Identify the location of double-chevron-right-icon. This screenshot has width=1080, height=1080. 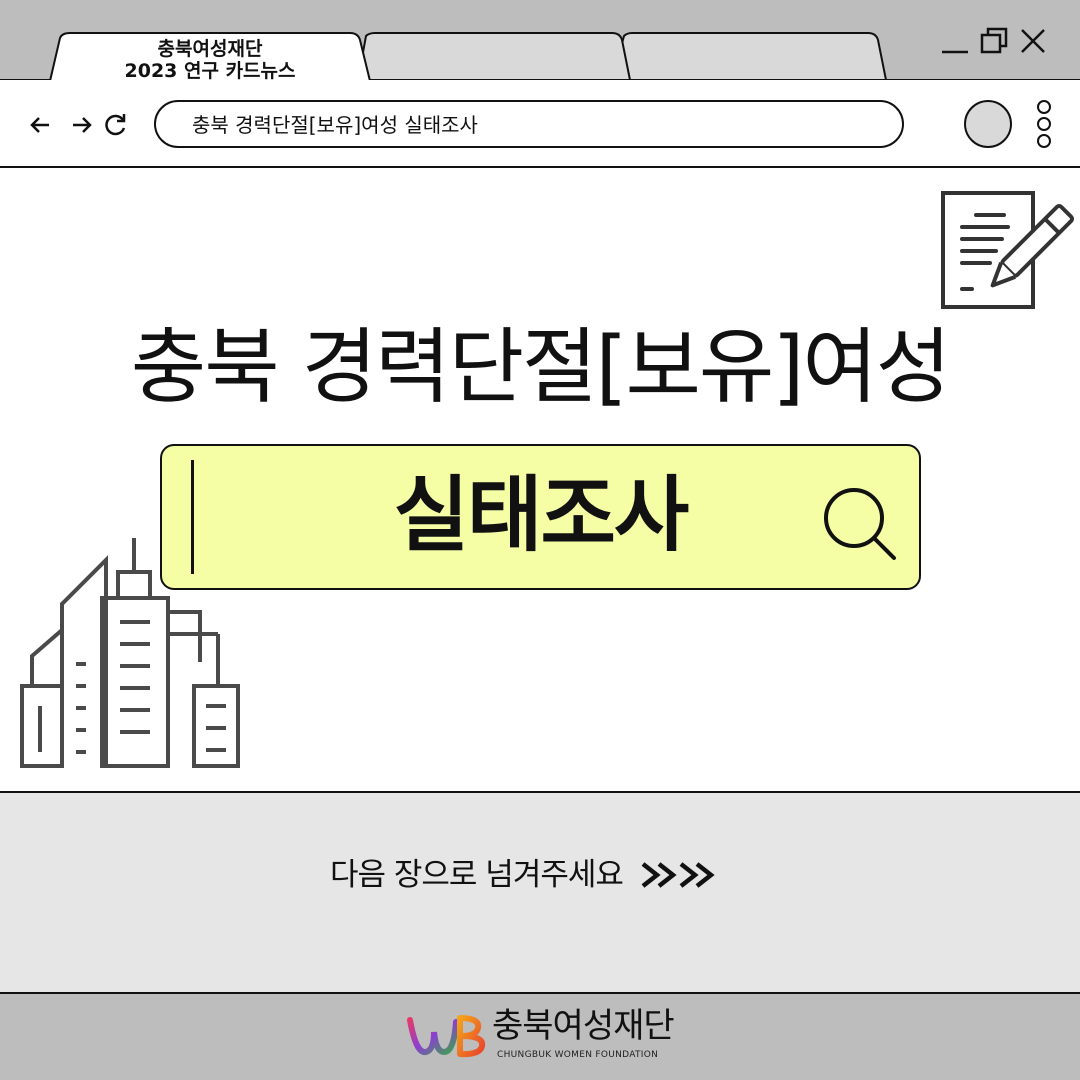
(678, 875).